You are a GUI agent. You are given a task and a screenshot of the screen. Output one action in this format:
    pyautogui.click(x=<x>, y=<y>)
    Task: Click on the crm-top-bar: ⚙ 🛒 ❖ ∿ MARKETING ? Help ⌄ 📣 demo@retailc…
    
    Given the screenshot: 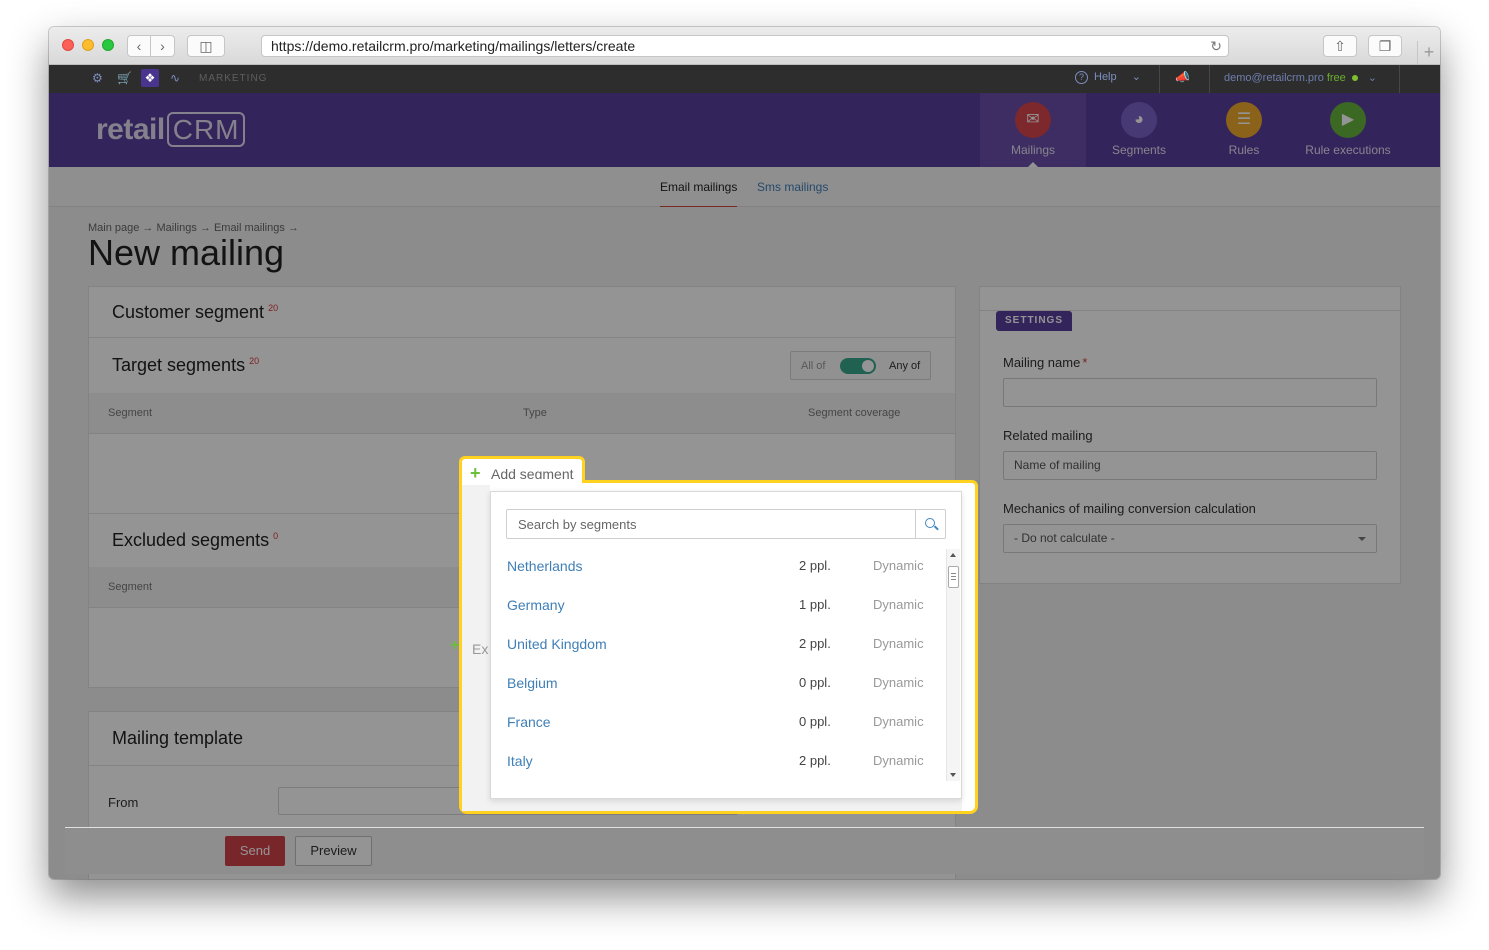 What is the action you would take?
    pyautogui.click(x=744, y=79)
    